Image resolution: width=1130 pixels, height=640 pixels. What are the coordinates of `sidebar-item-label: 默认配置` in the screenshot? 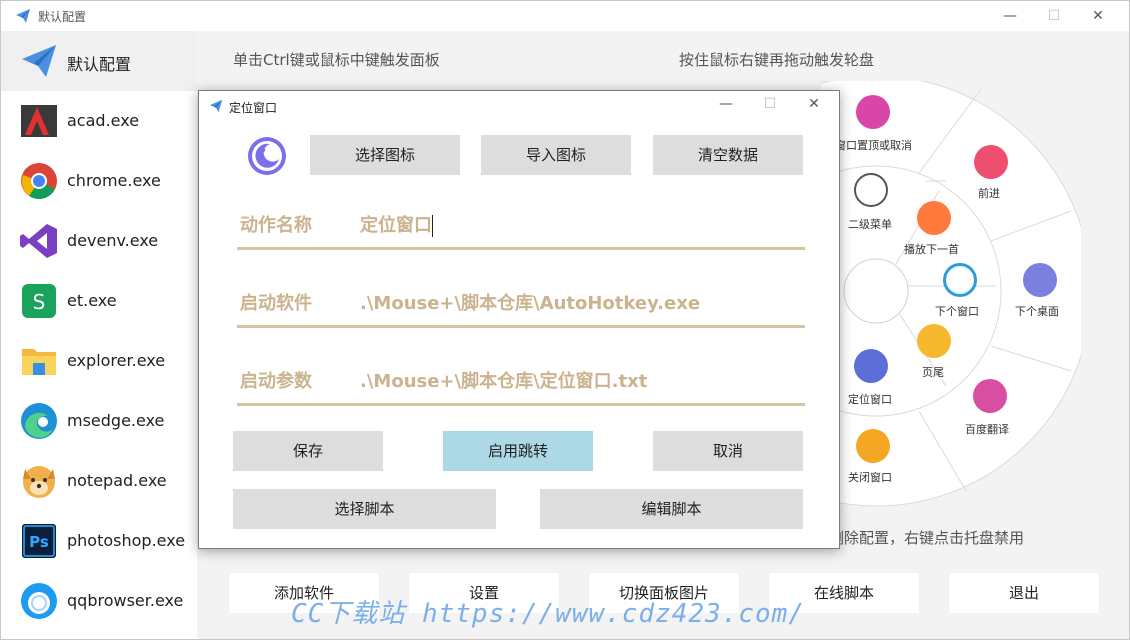 It's located at (99, 64).